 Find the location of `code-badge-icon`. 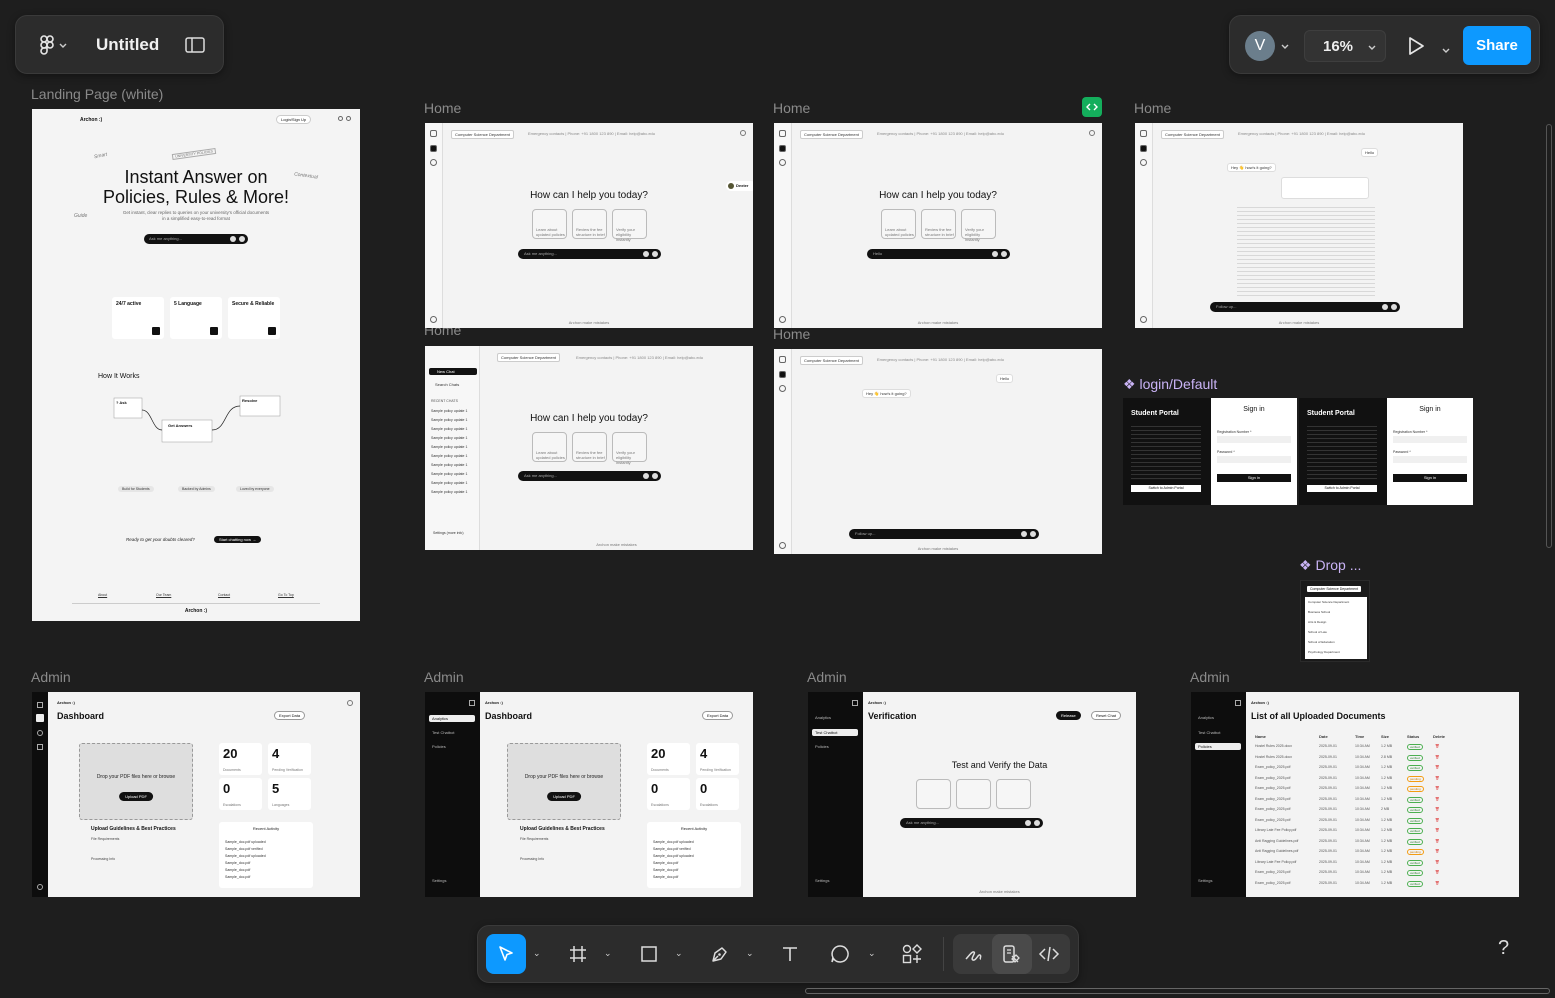

code-badge-icon is located at coordinates (1092, 107).